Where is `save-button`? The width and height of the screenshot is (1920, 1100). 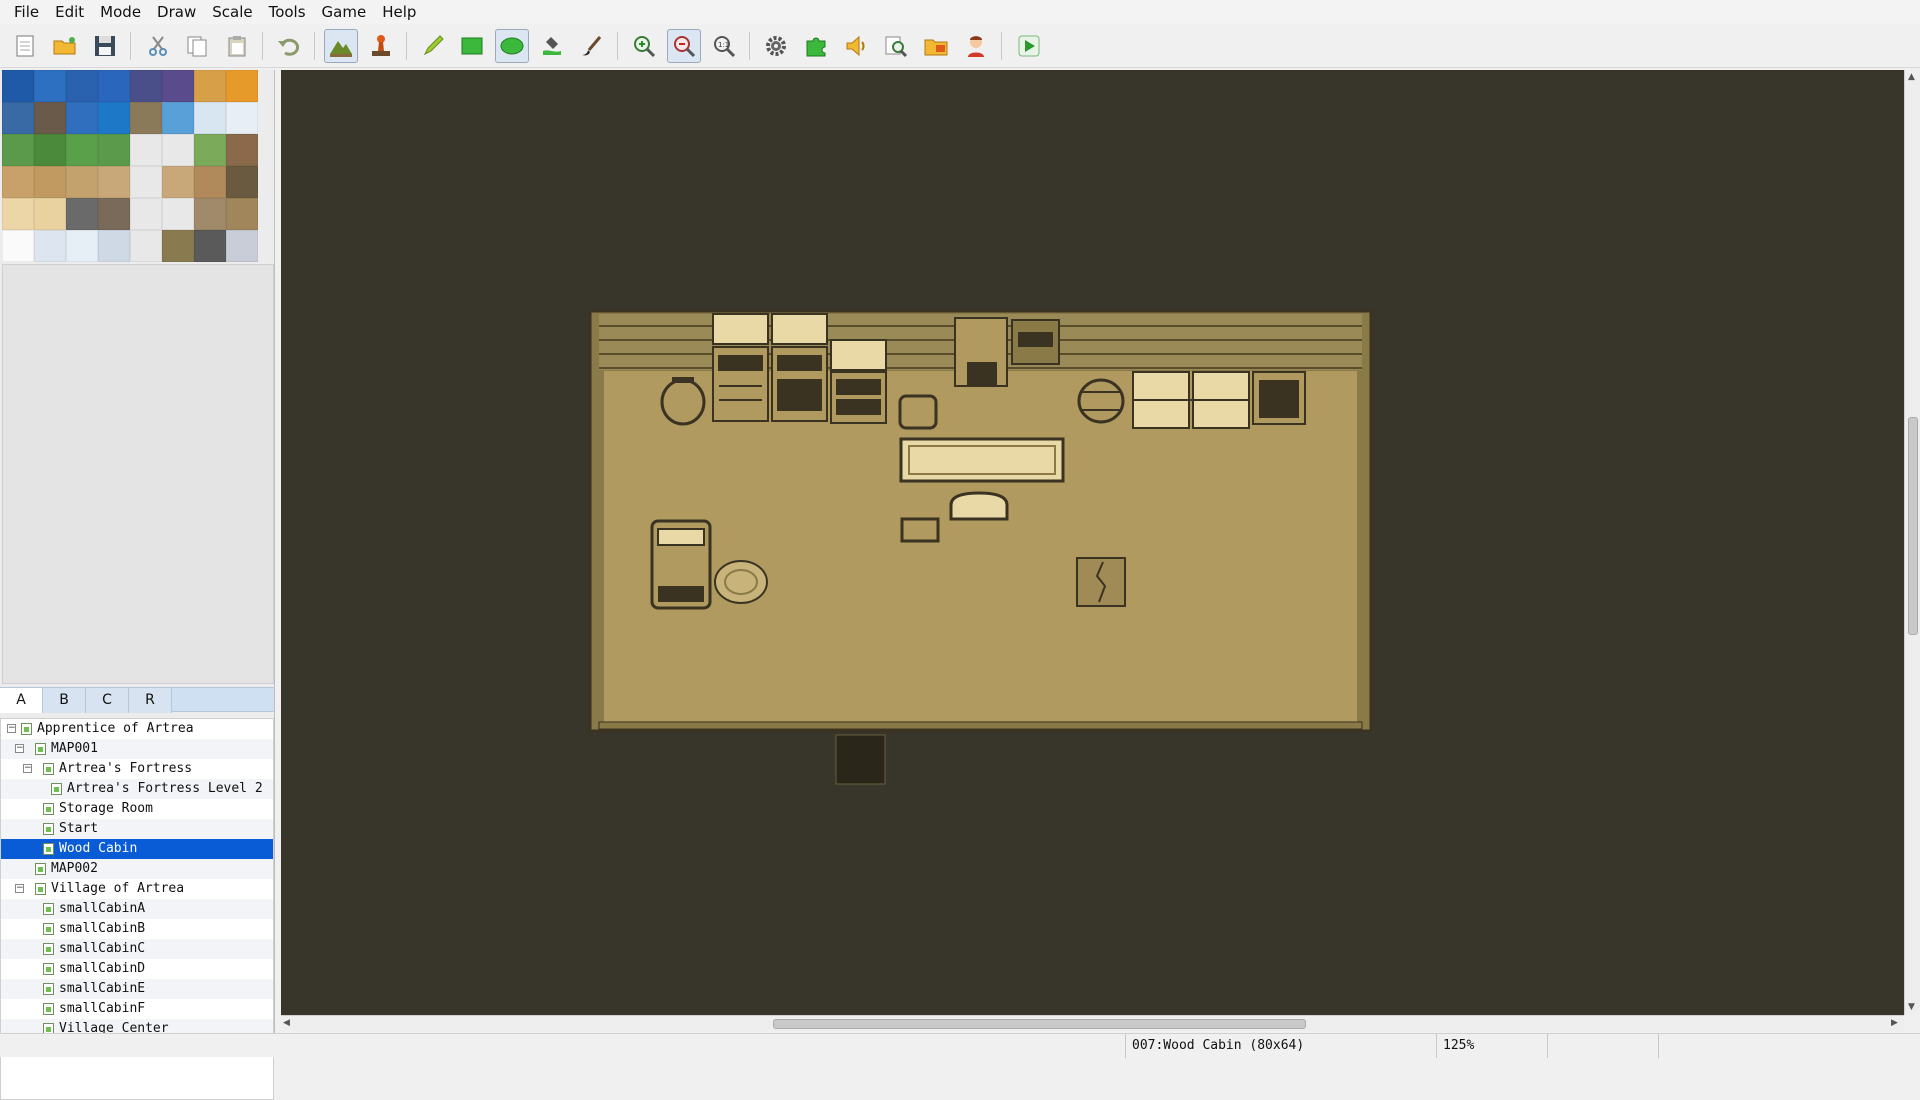
save-button is located at coordinates (105, 46).